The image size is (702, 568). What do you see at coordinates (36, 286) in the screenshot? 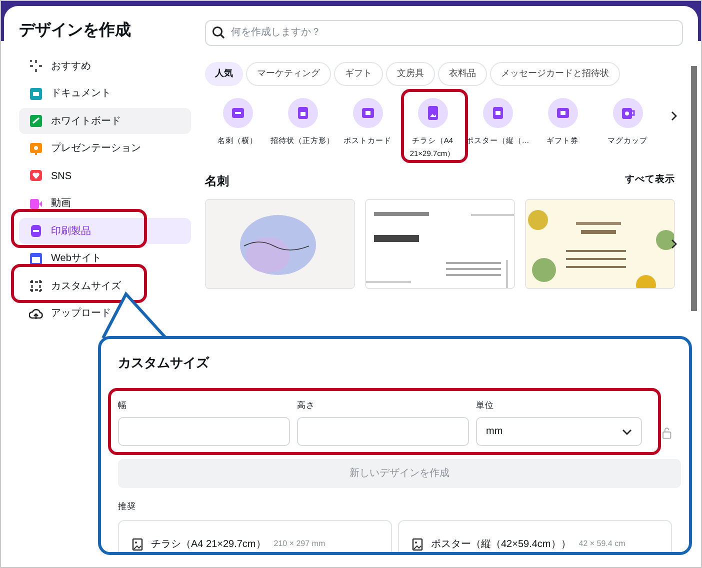
I see `custom-size-icon` at bounding box center [36, 286].